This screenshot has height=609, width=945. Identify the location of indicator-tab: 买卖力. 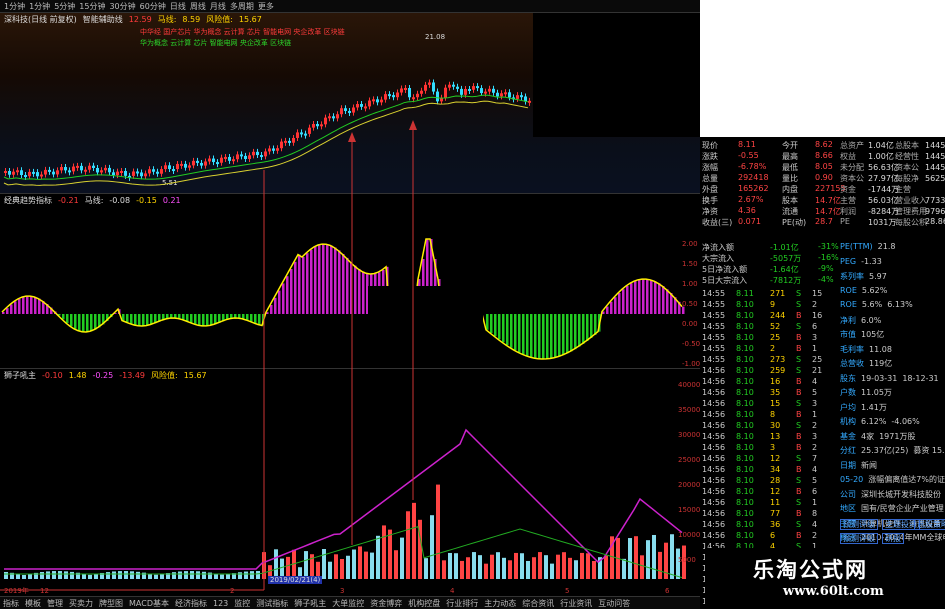
(81, 603).